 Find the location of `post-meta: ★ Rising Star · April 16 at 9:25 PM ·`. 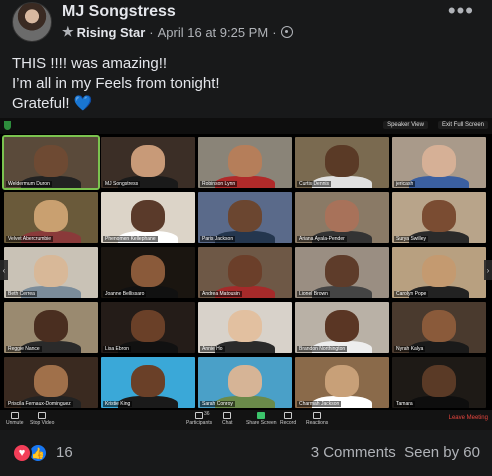

post-meta: ★ Rising Star · April 16 at 9:25 PM · is located at coordinates (177, 32).